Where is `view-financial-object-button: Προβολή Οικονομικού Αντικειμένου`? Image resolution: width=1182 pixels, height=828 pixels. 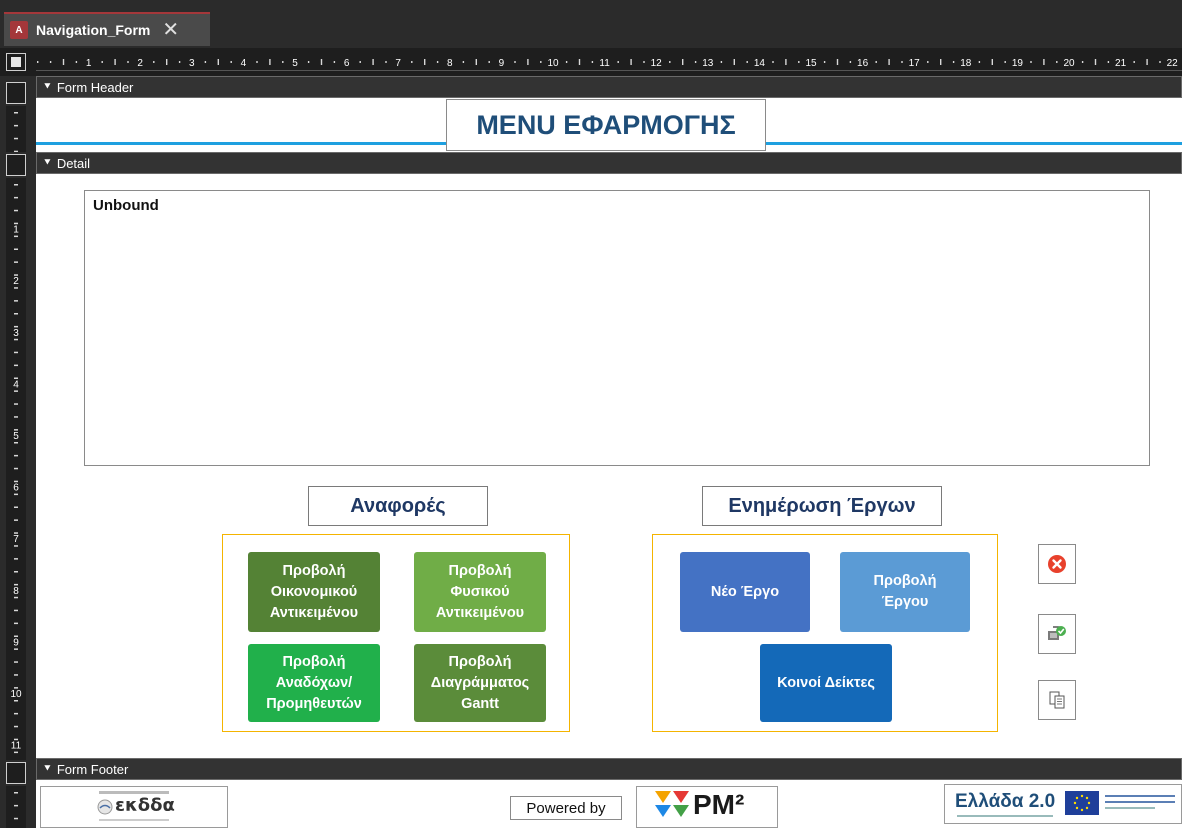
view-financial-object-button: Προβολή Οικονομικού Αντικειμένου is located at coordinates (314, 592).